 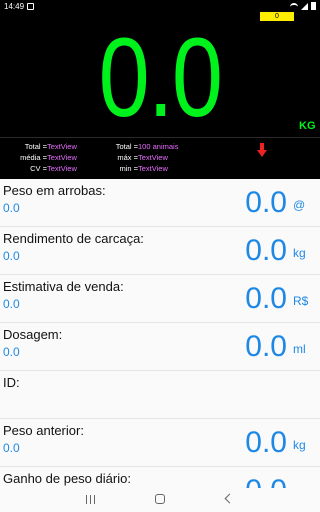 What do you see at coordinates (313, 6) in the screenshot?
I see `battery-icon` at bounding box center [313, 6].